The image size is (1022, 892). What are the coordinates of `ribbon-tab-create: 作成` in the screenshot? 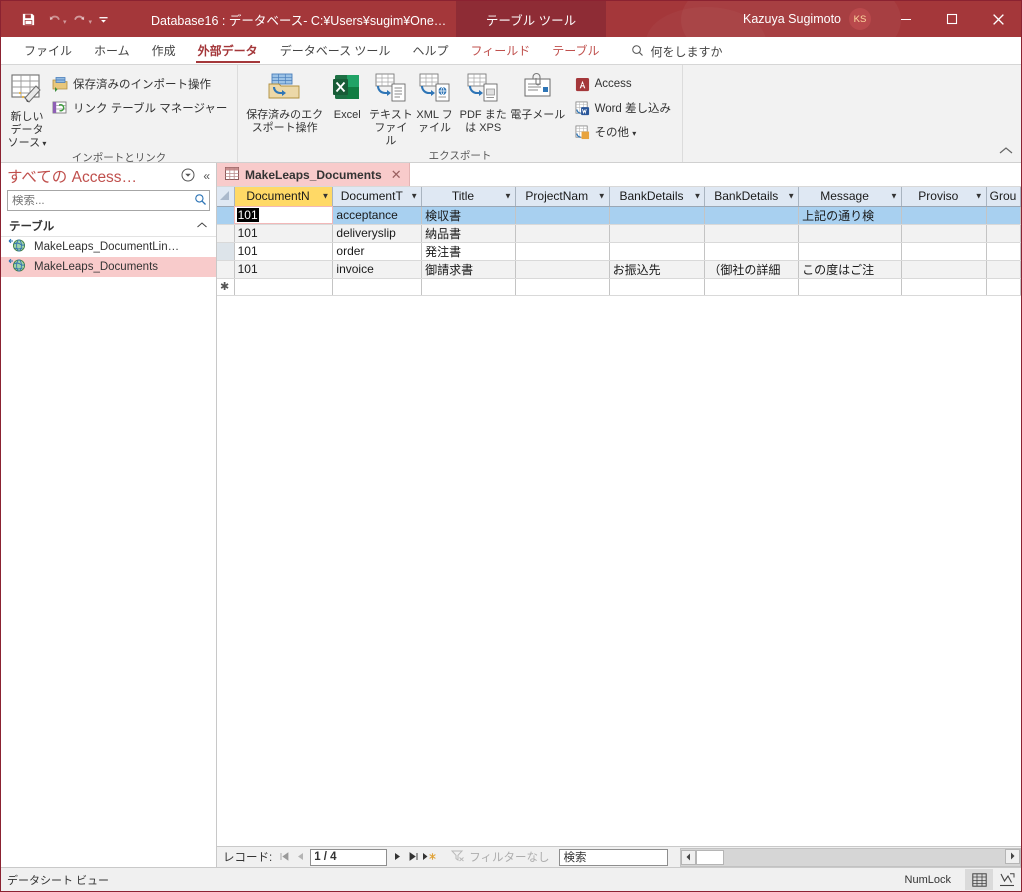 It's located at (164, 51).